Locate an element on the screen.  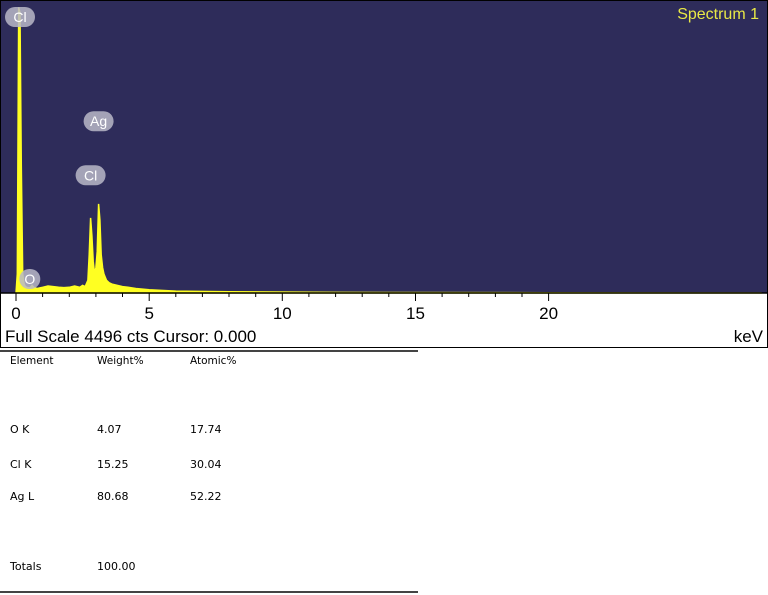
peak-label-ag-3: Ag is located at coordinates (98, 121).